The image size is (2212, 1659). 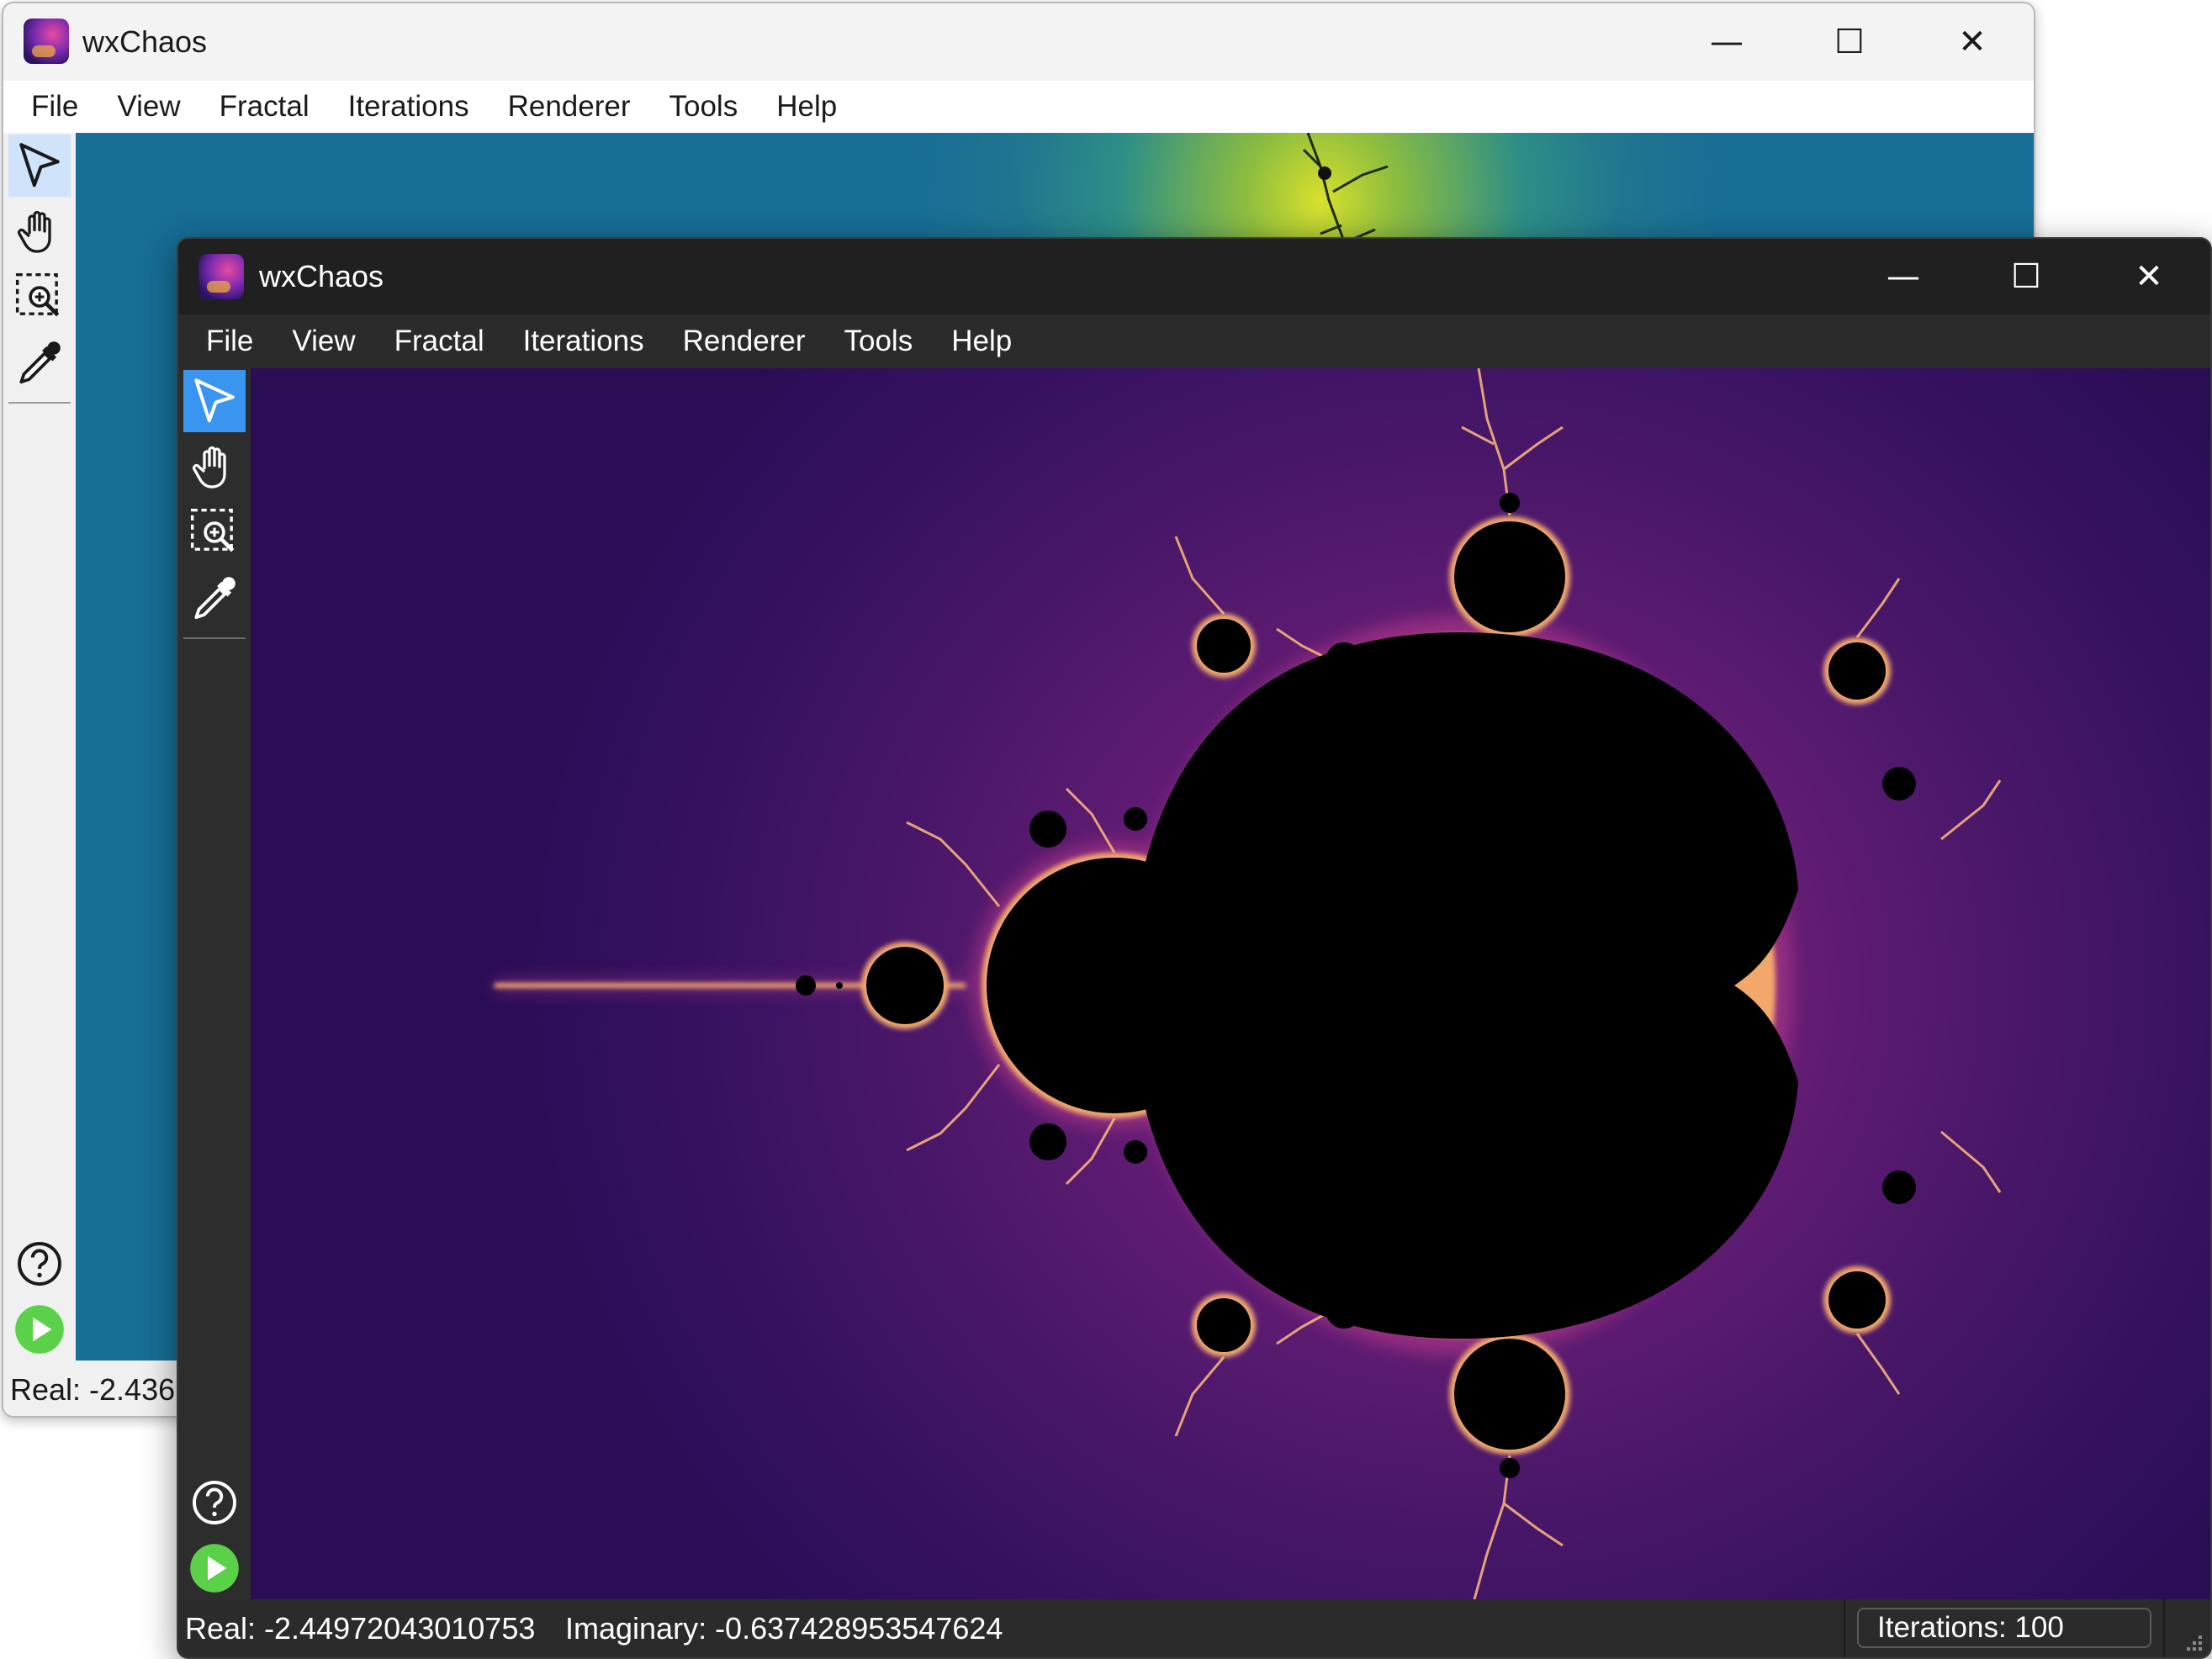 I want to click on front-window-title: wxChaos, so click(x=321, y=276).